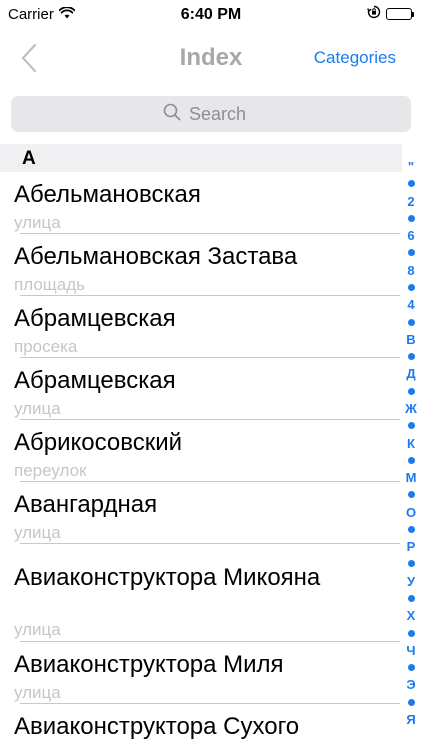 Image resolution: width=422 pixels, height=750 pixels. I want to click on street-type: переулок, so click(50, 470).